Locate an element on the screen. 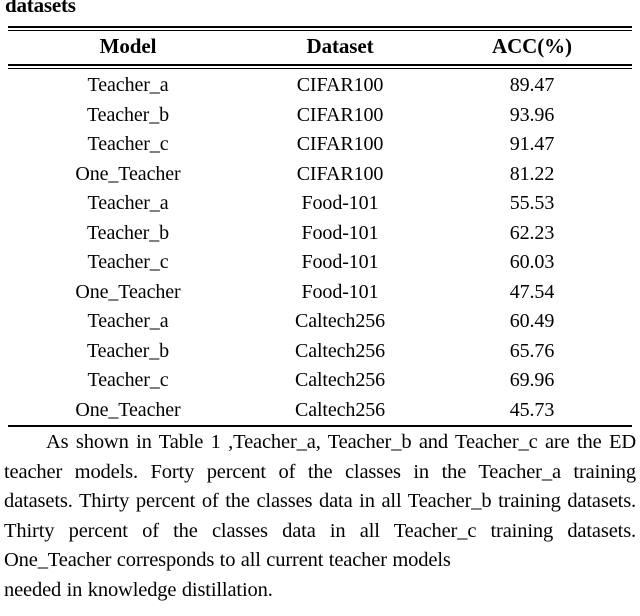  cell-acc: 89.47 is located at coordinates (532, 85).